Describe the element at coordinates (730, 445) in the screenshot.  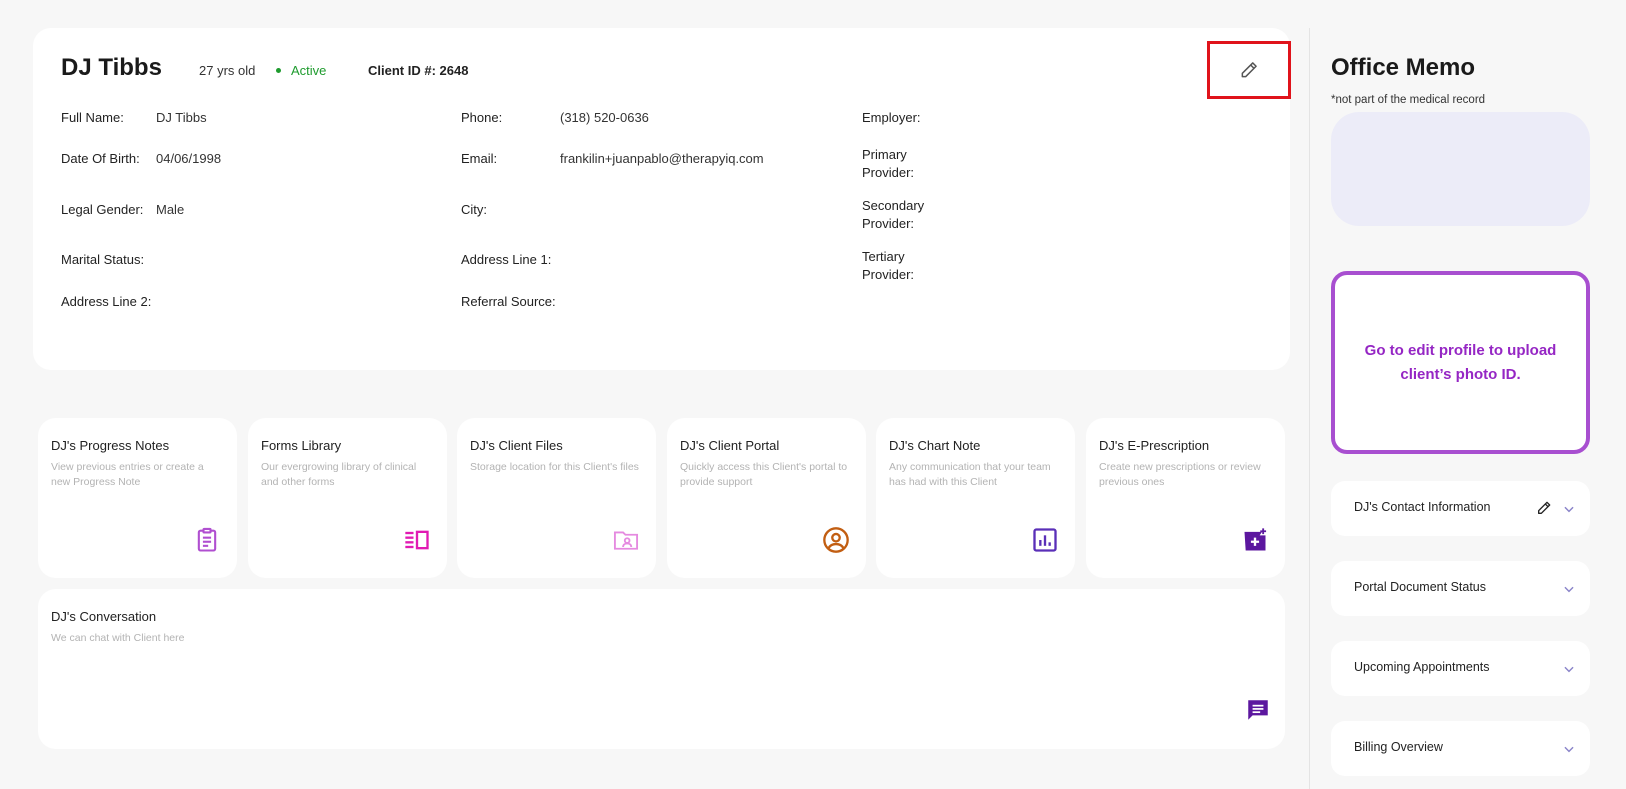
I see `tile-title: DJ's Client Portal` at that location.